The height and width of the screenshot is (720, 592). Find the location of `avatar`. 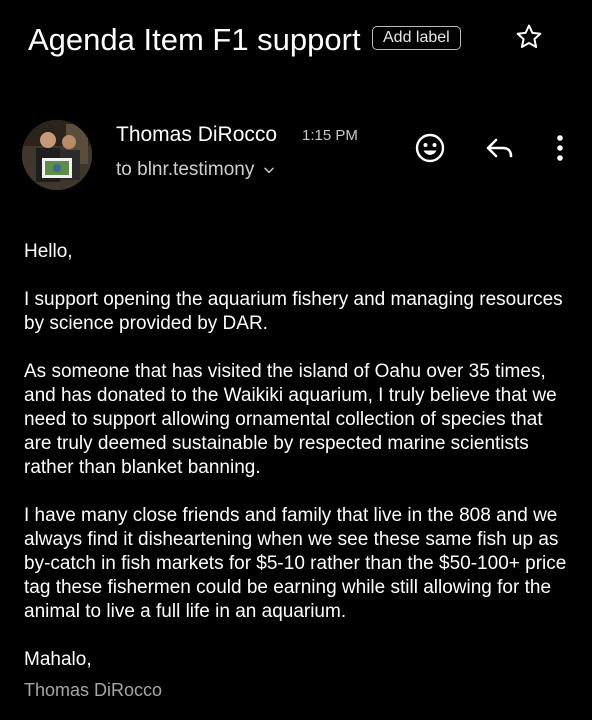

avatar is located at coordinates (57, 155).